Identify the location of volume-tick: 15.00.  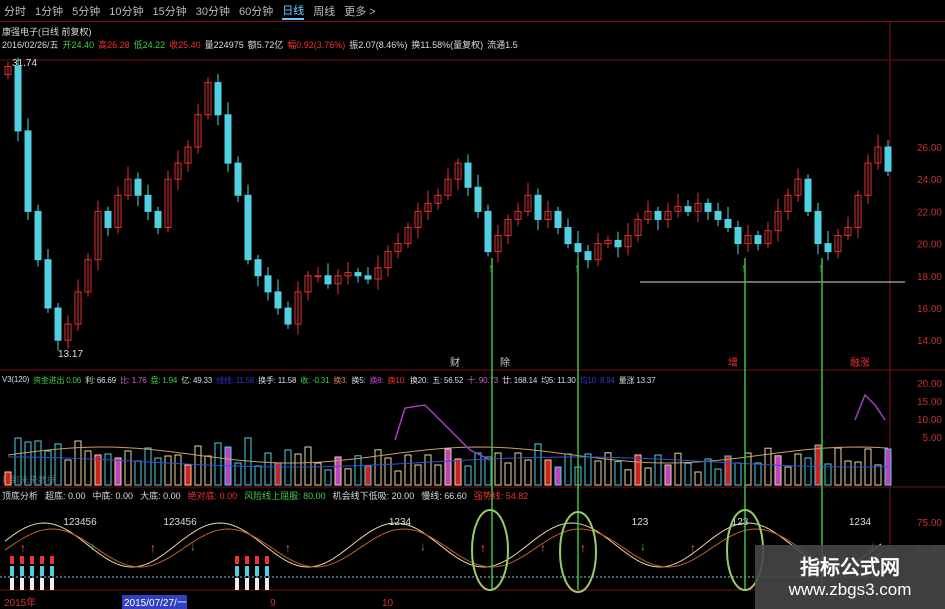
(929, 402).